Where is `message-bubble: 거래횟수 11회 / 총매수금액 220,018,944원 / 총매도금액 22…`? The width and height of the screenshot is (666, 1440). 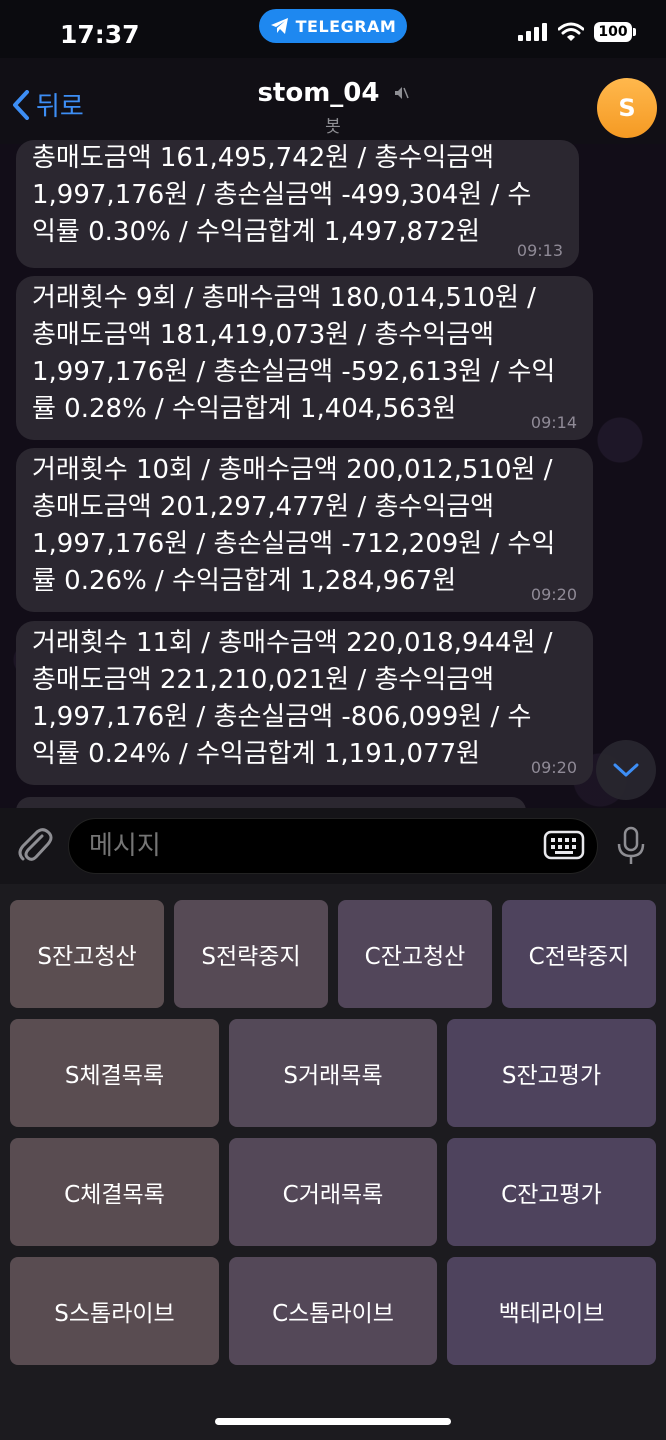 message-bubble: 거래횟수 11회 / 총매수금액 220,018,944원 / 총매도금액 22… is located at coordinates (304, 703).